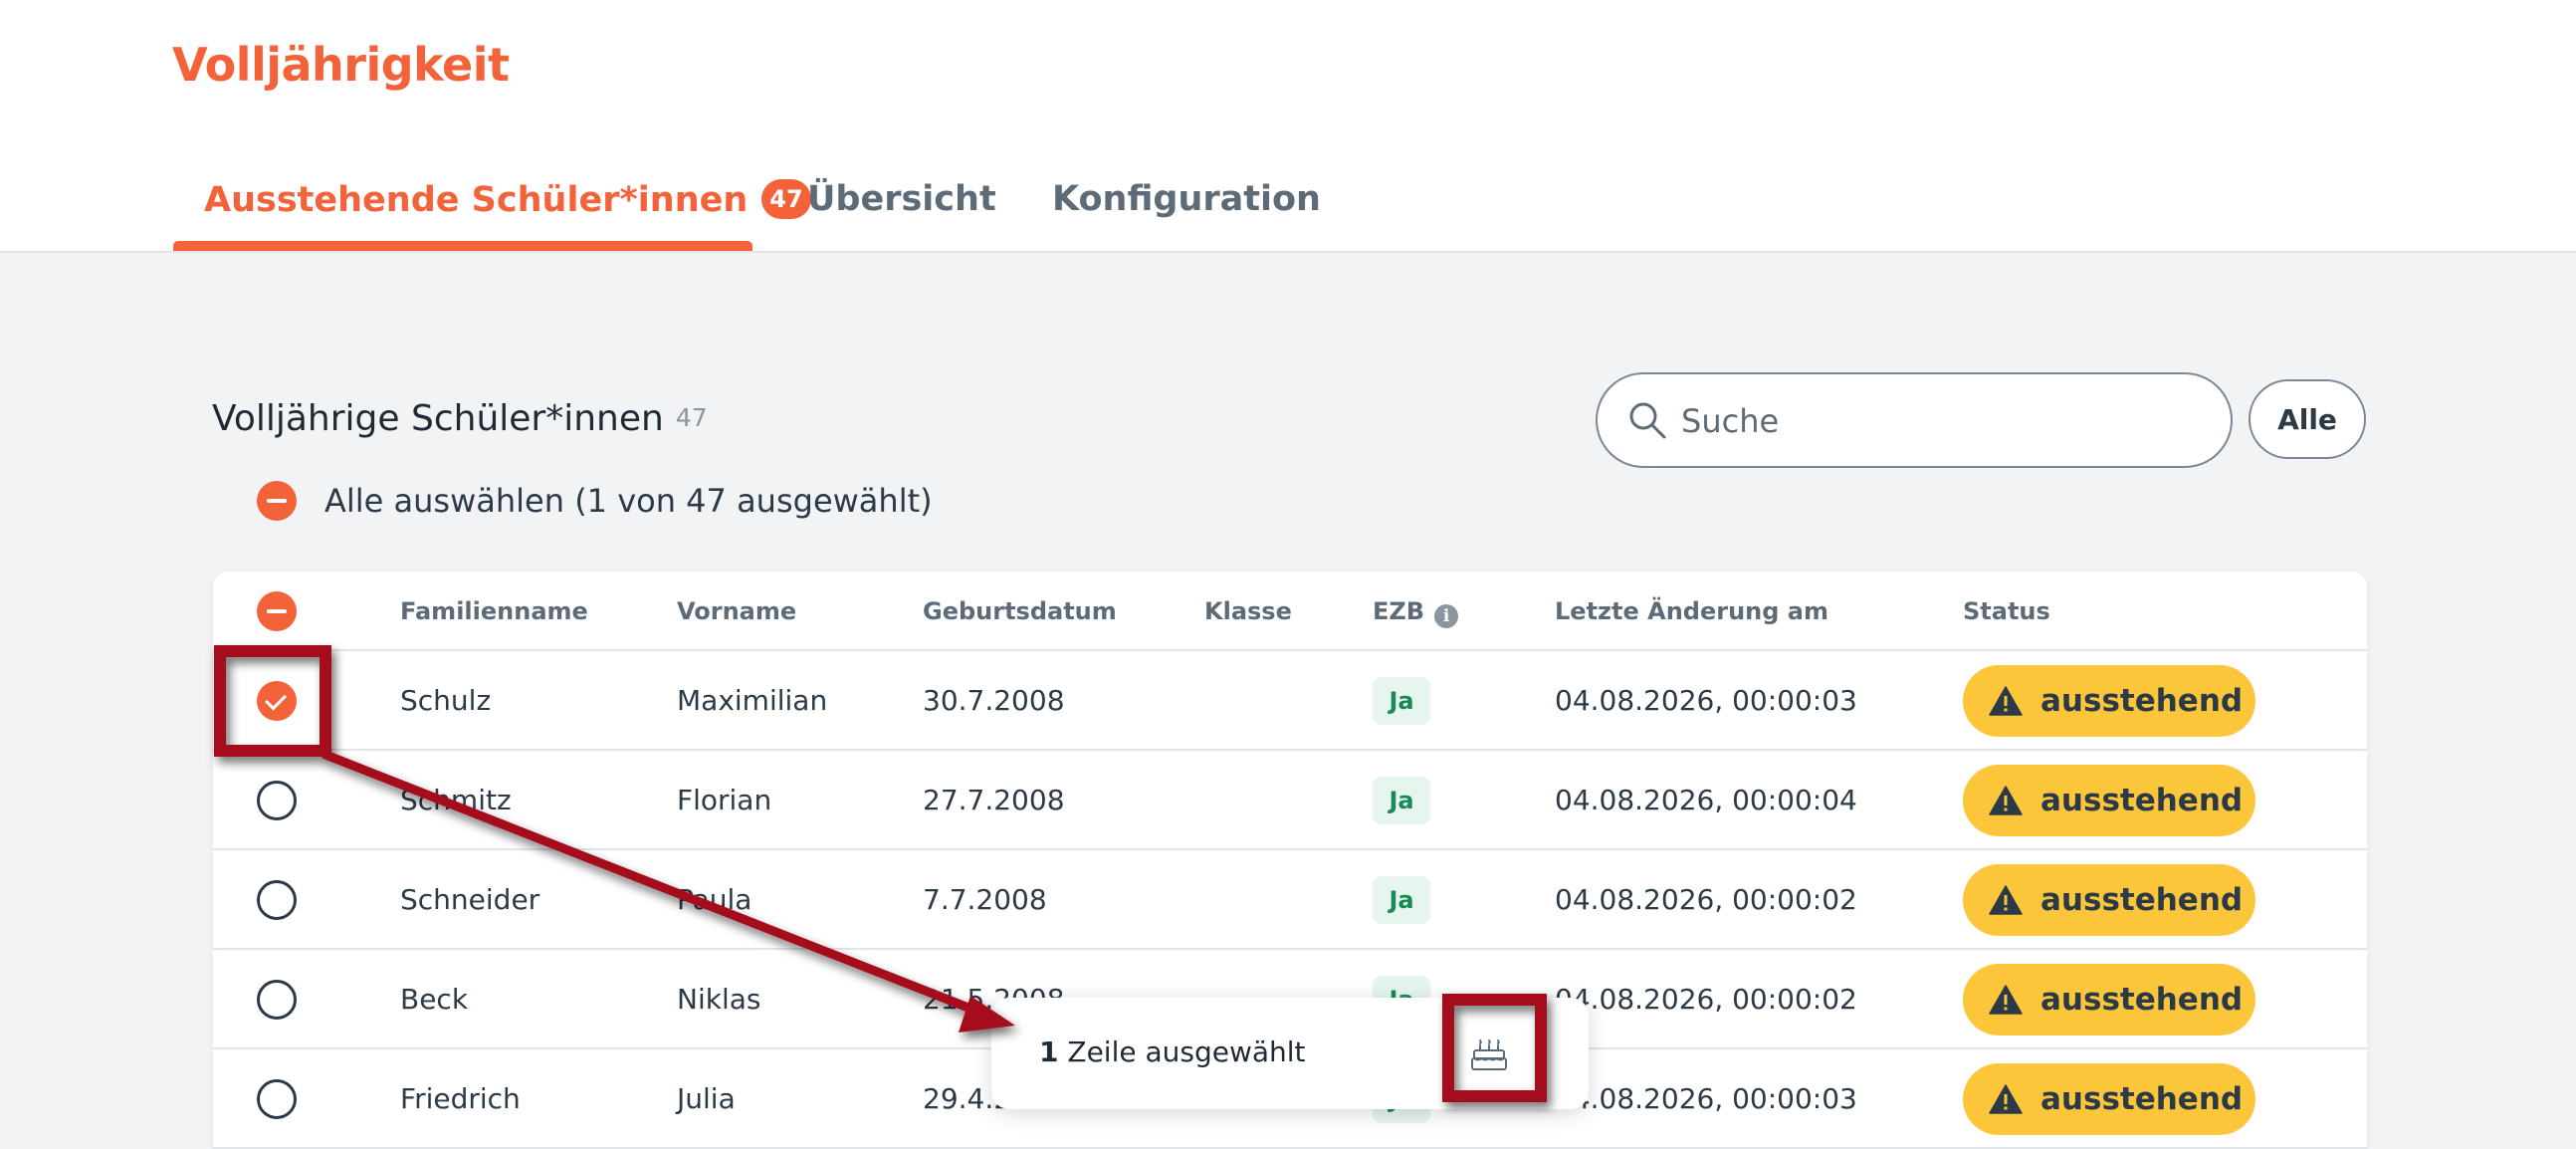 The image size is (2576, 1149). What do you see at coordinates (1049, 1051) in the screenshot?
I see `selection-count: 1` at bounding box center [1049, 1051].